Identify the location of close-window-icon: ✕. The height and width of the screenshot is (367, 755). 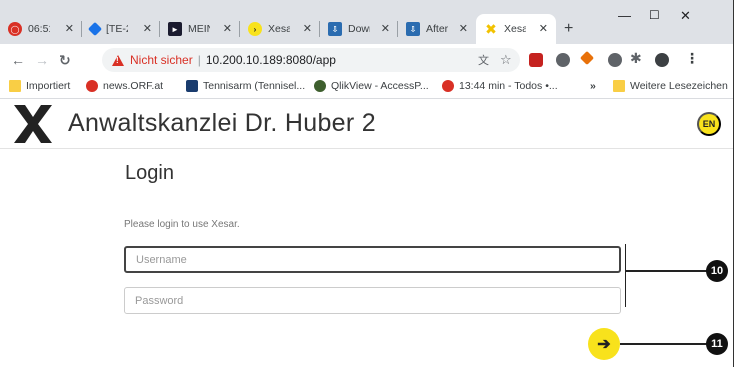
(685, 16).